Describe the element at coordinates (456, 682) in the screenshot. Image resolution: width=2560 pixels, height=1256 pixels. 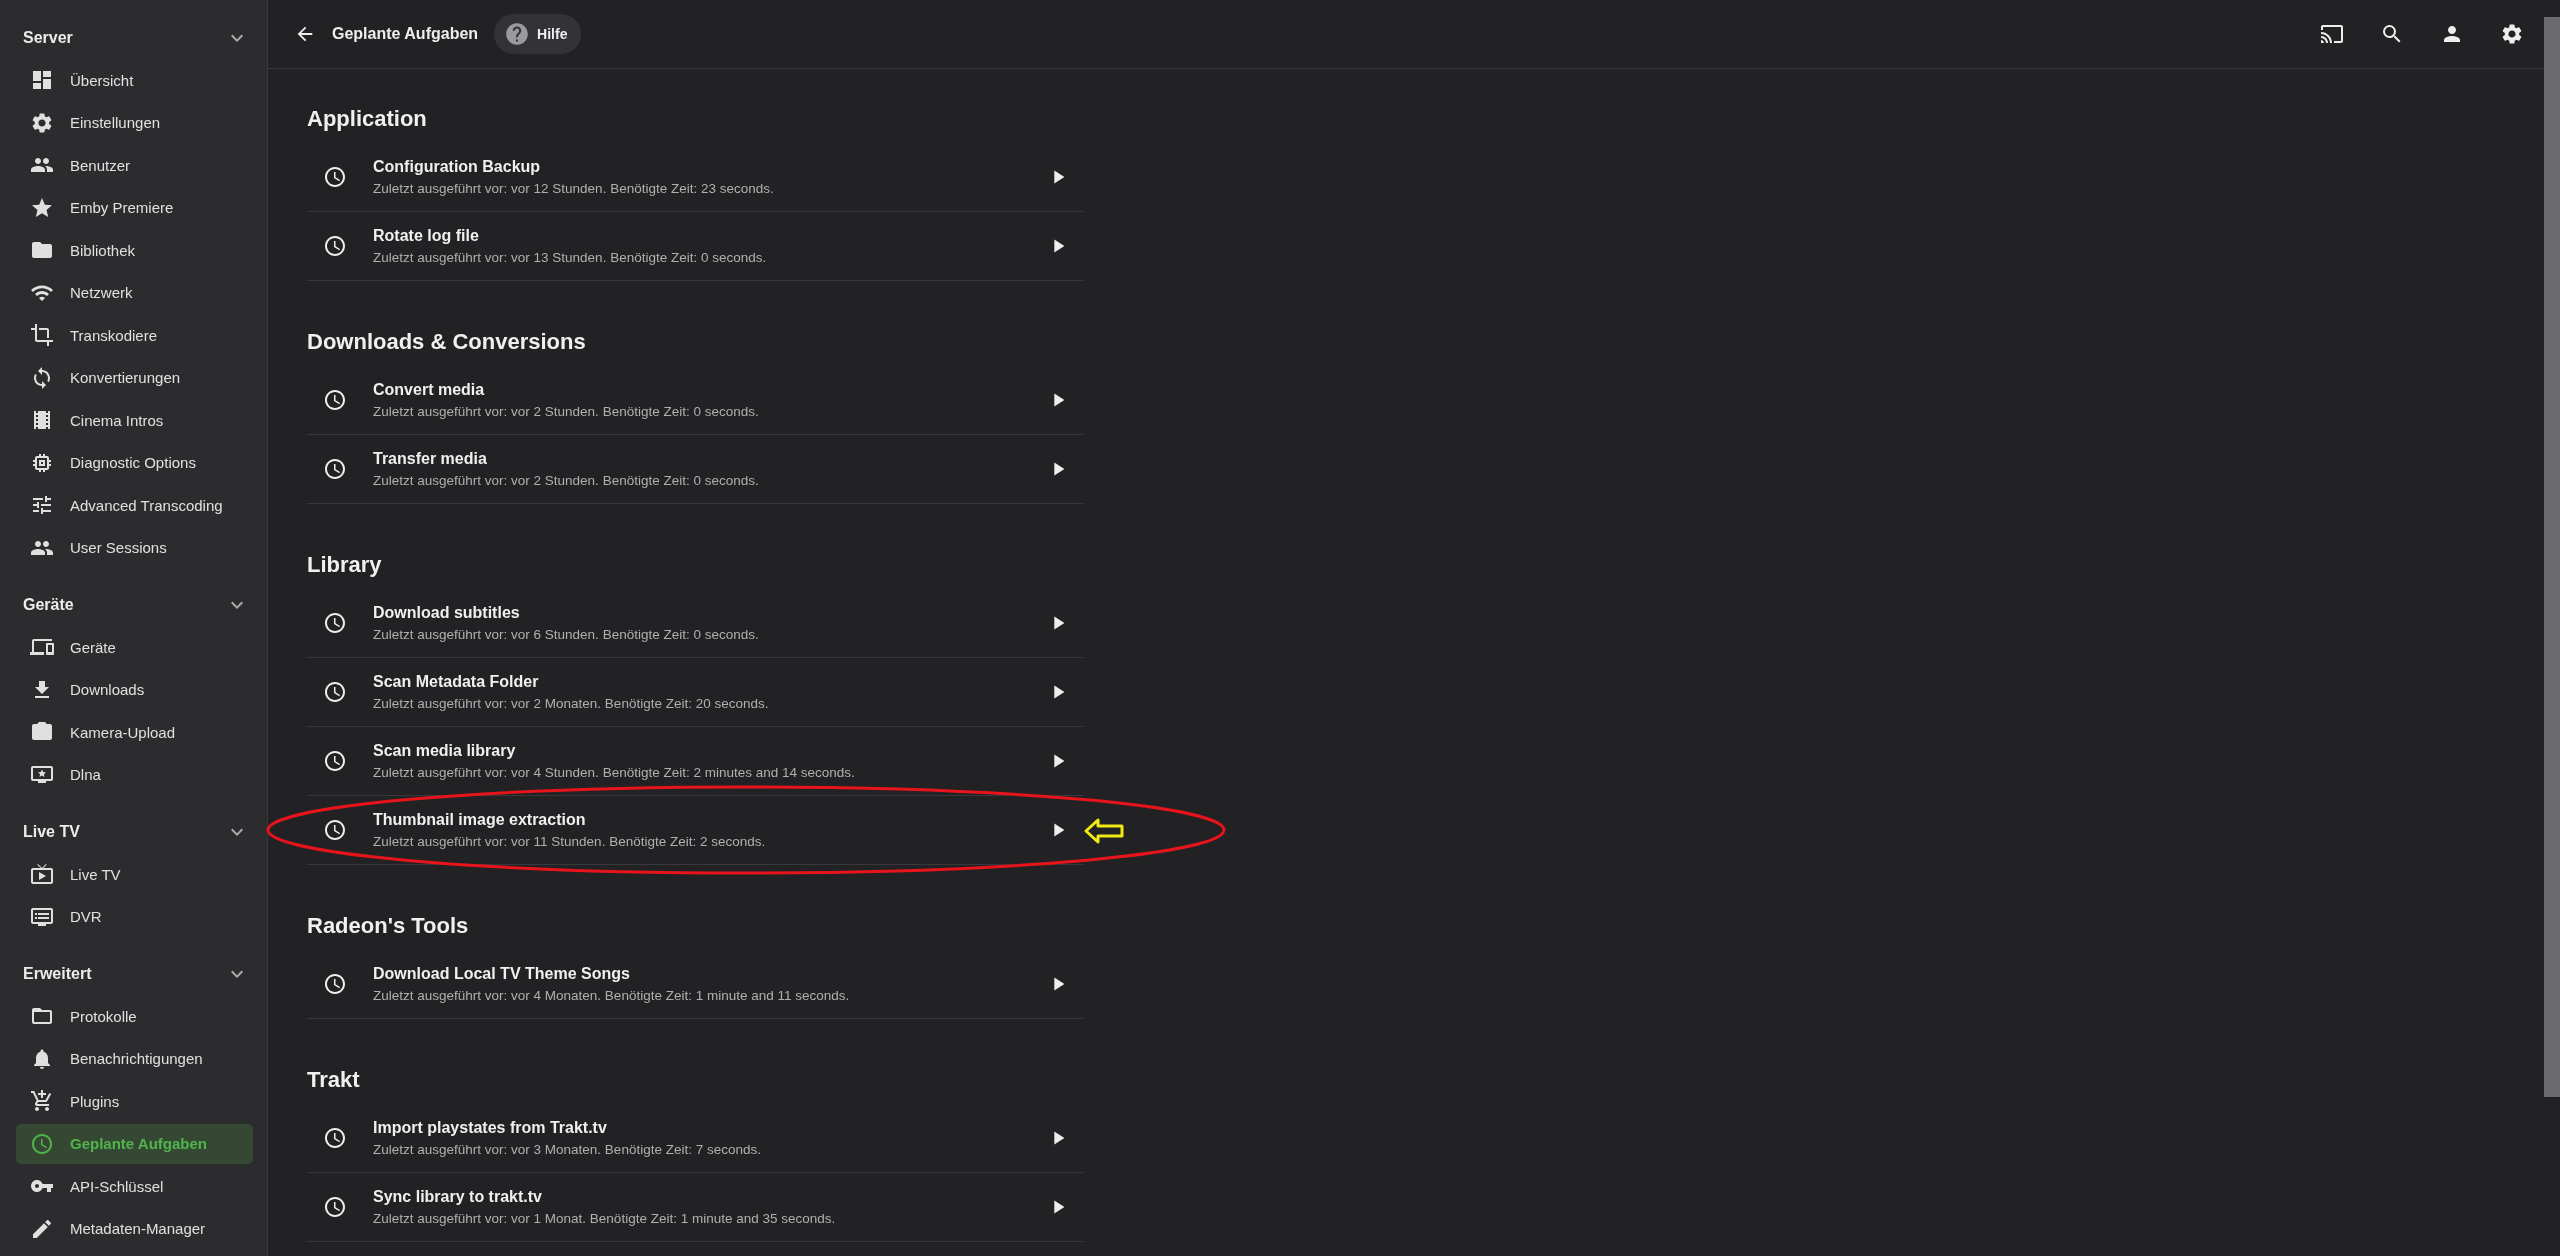
I see `task-name: Scan Metadata Folder` at that location.